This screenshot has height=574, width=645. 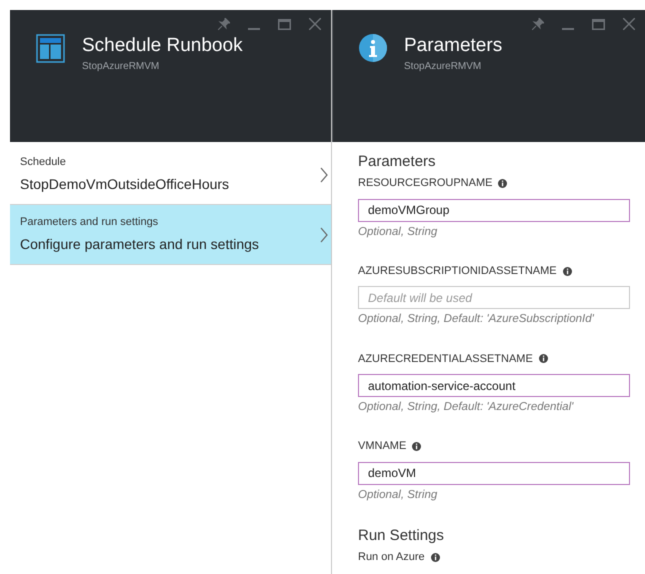 What do you see at coordinates (139, 244) in the screenshot?
I see `menu-item-value: Configure parameters and run settings` at bounding box center [139, 244].